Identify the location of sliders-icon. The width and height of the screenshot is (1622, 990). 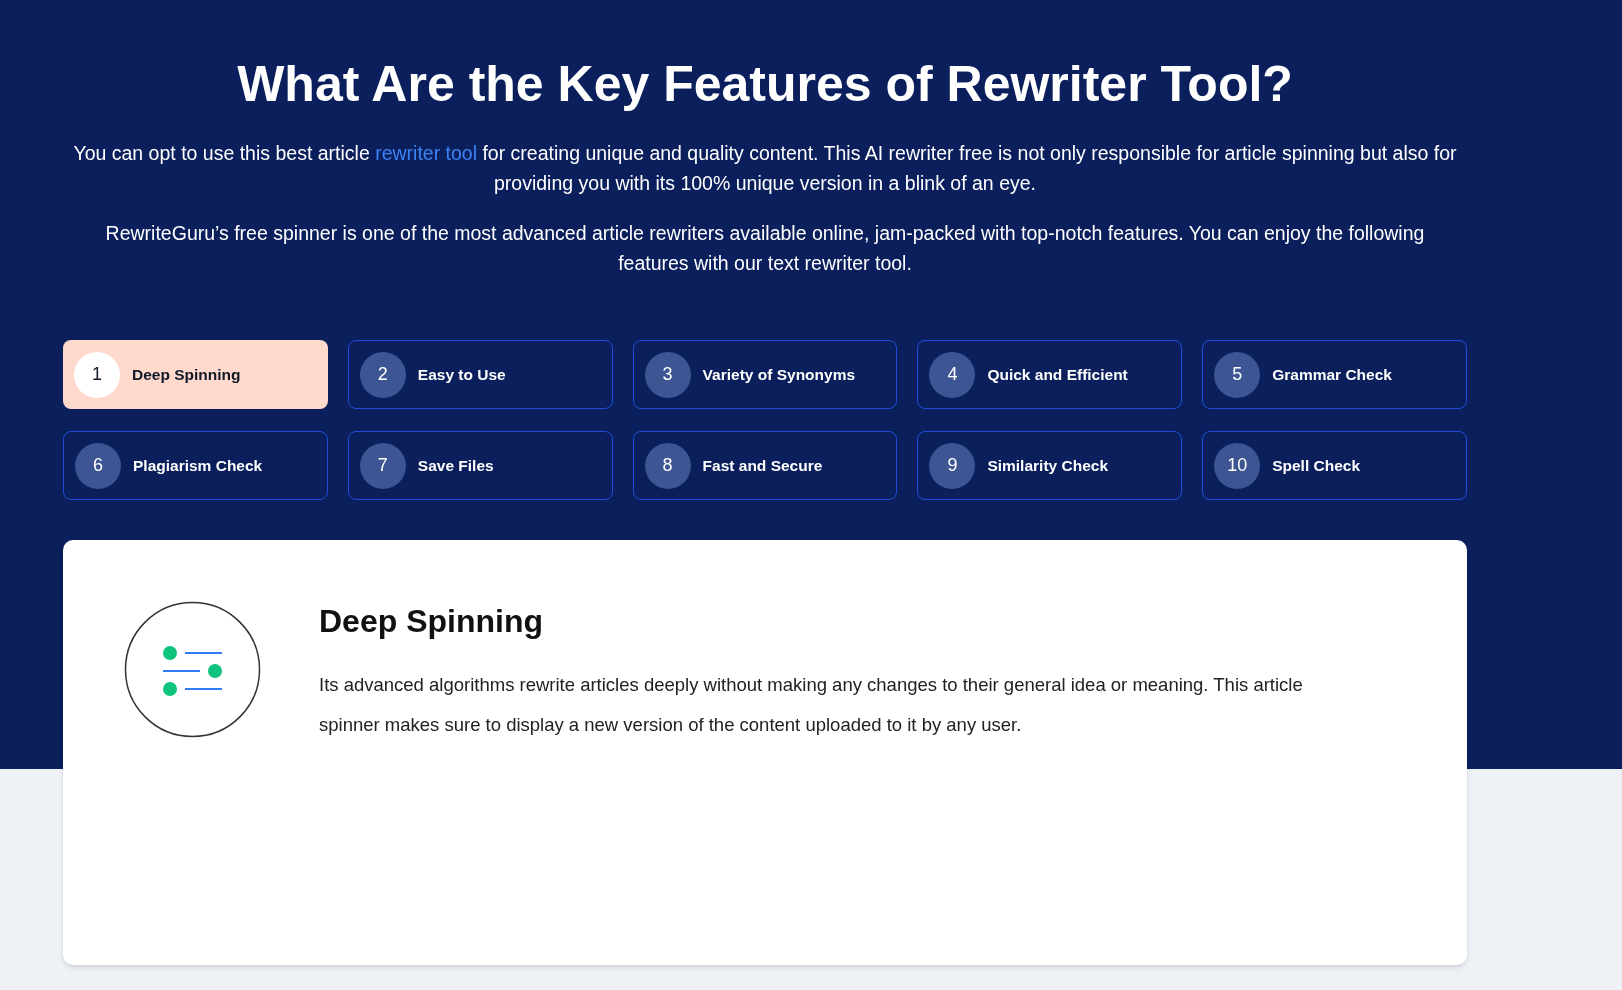
(192, 669).